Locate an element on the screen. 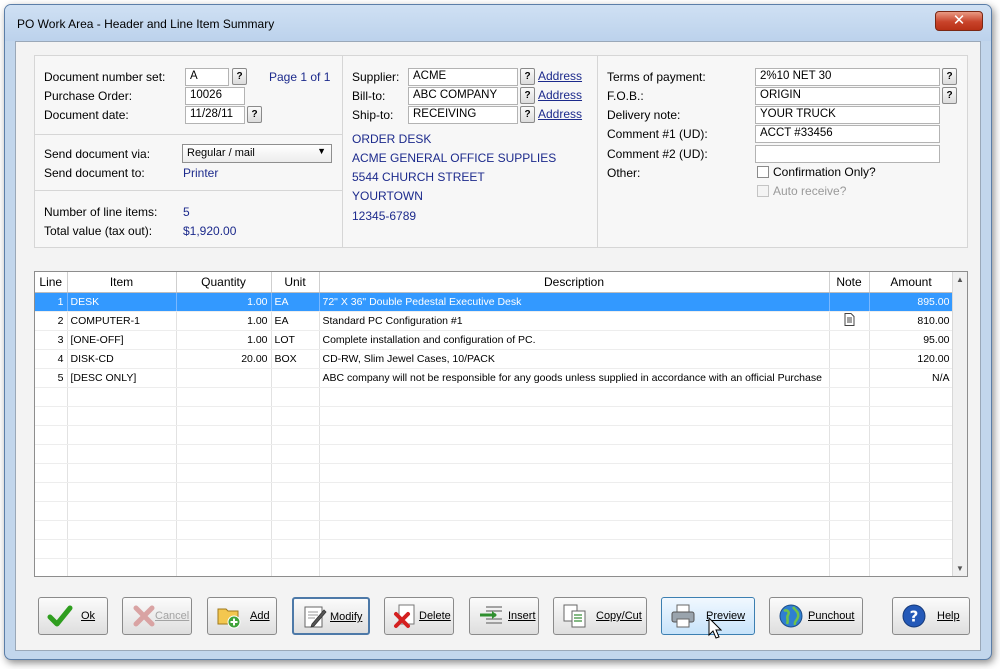 This screenshot has width=1000, height=669. modify-button: Modify is located at coordinates (331, 616).